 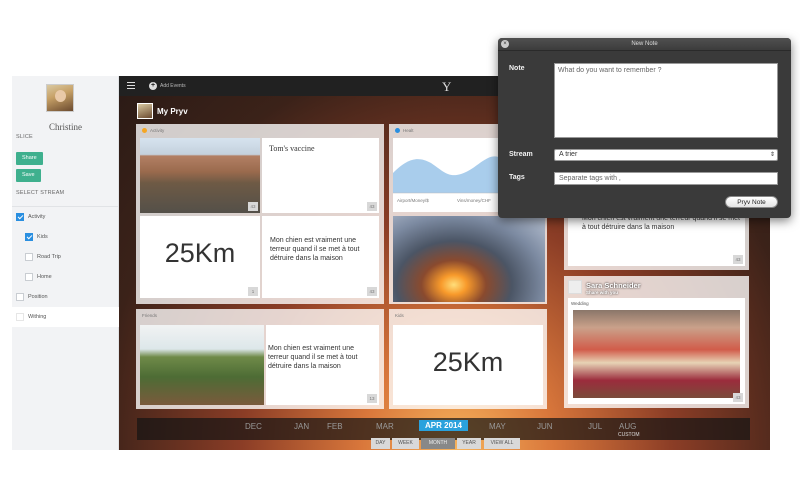 What do you see at coordinates (613, 285) in the screenshot?
I see `sharer-name: Sara Schneider` at bounding box center [613, 285].